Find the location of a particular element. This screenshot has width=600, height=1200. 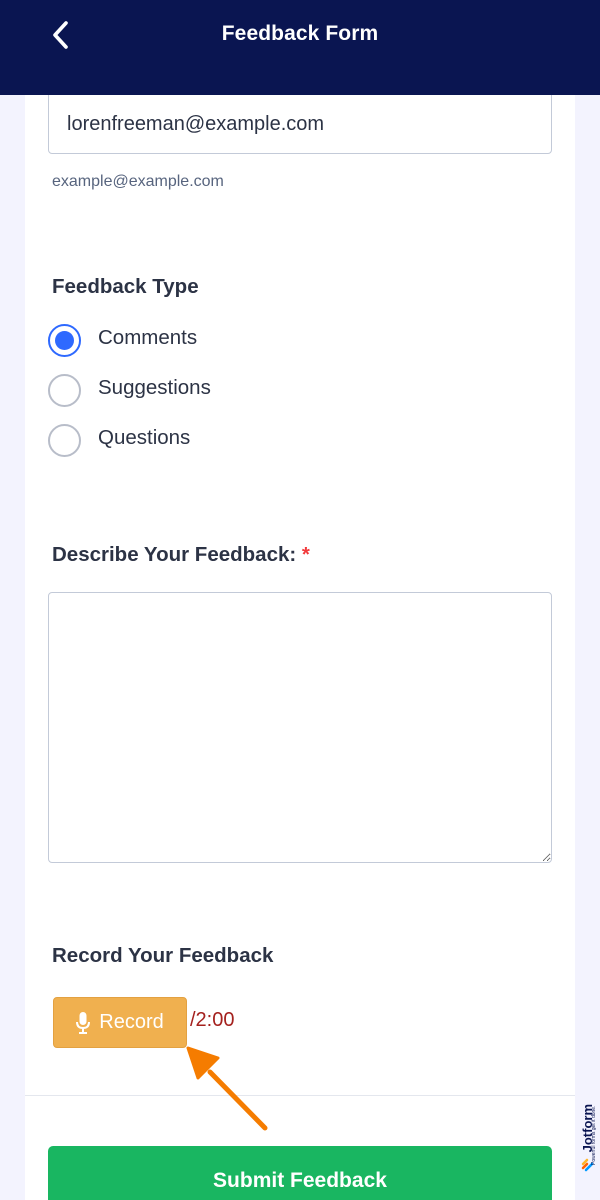

radio-option-comments: Comments is located at coordinates (122, 340).